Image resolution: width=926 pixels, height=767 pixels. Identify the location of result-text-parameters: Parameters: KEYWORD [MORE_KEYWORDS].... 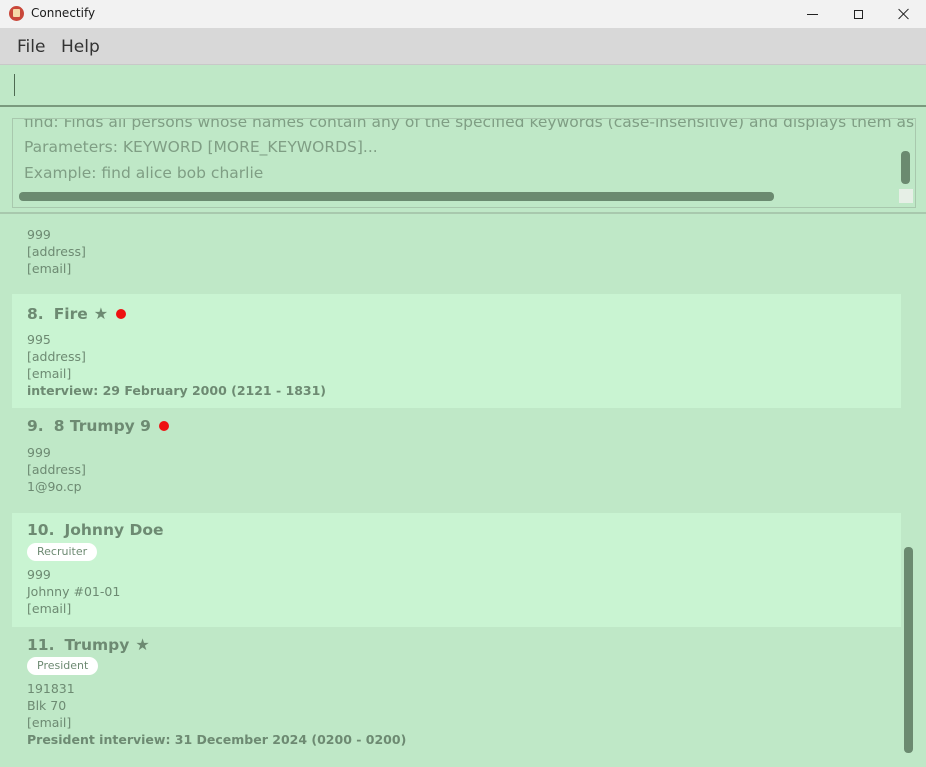
(201, 147).